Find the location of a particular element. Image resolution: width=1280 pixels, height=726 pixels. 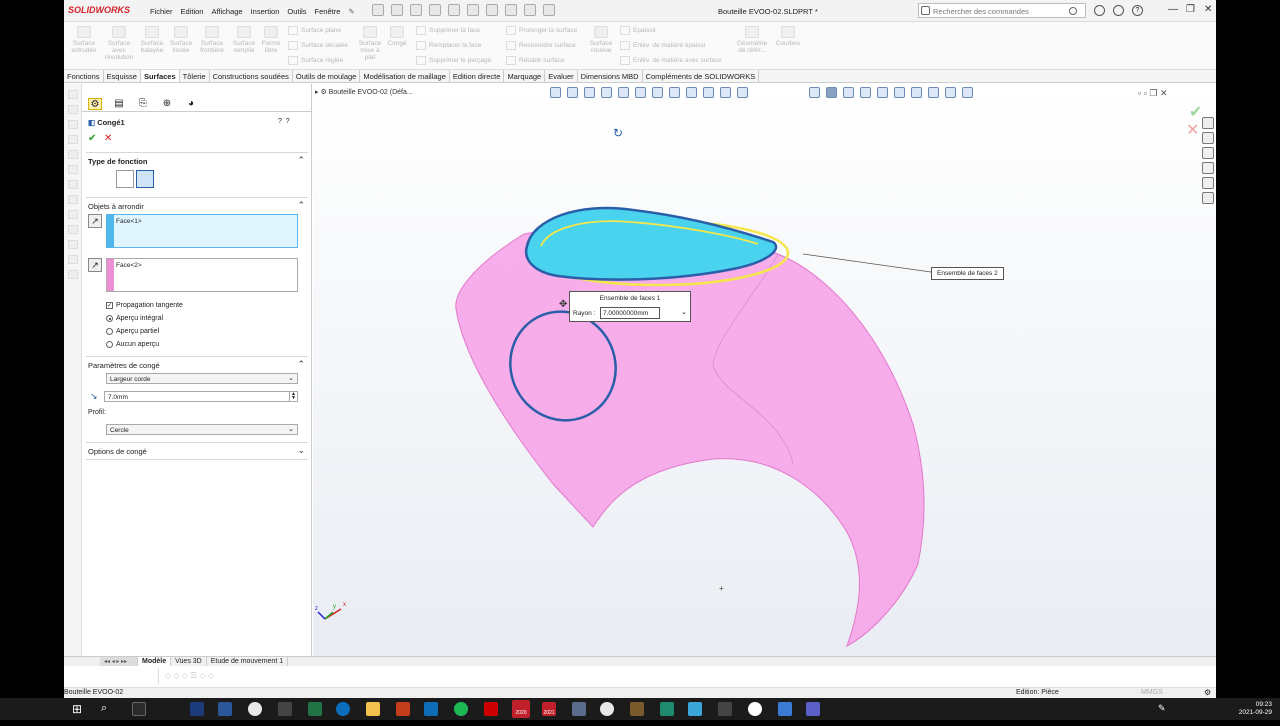

ribbon-supprimer-percage: Supprimer le perçage is located at coordinates (453, 60).